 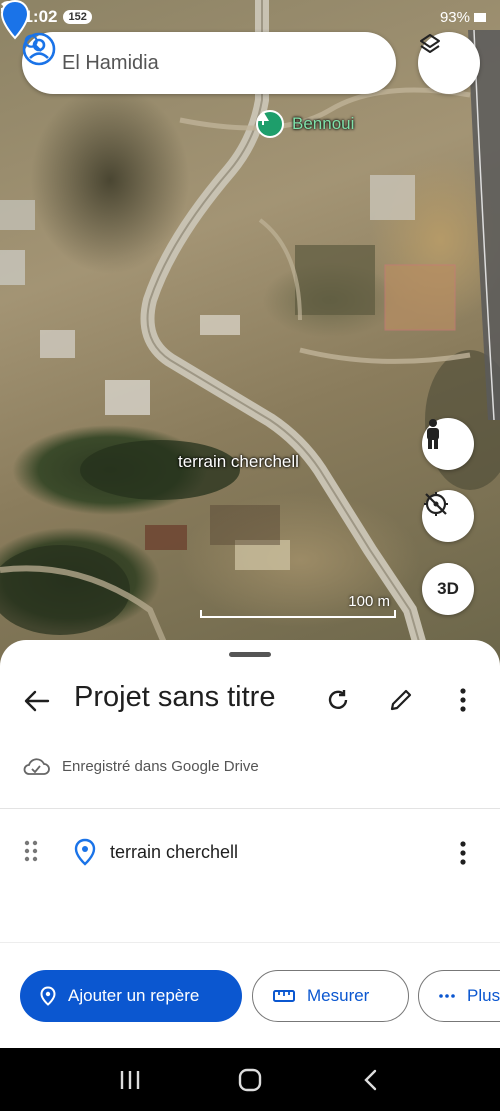 I want to click on status-bar: 21:02 152 93%, so click(x=250, y=17).